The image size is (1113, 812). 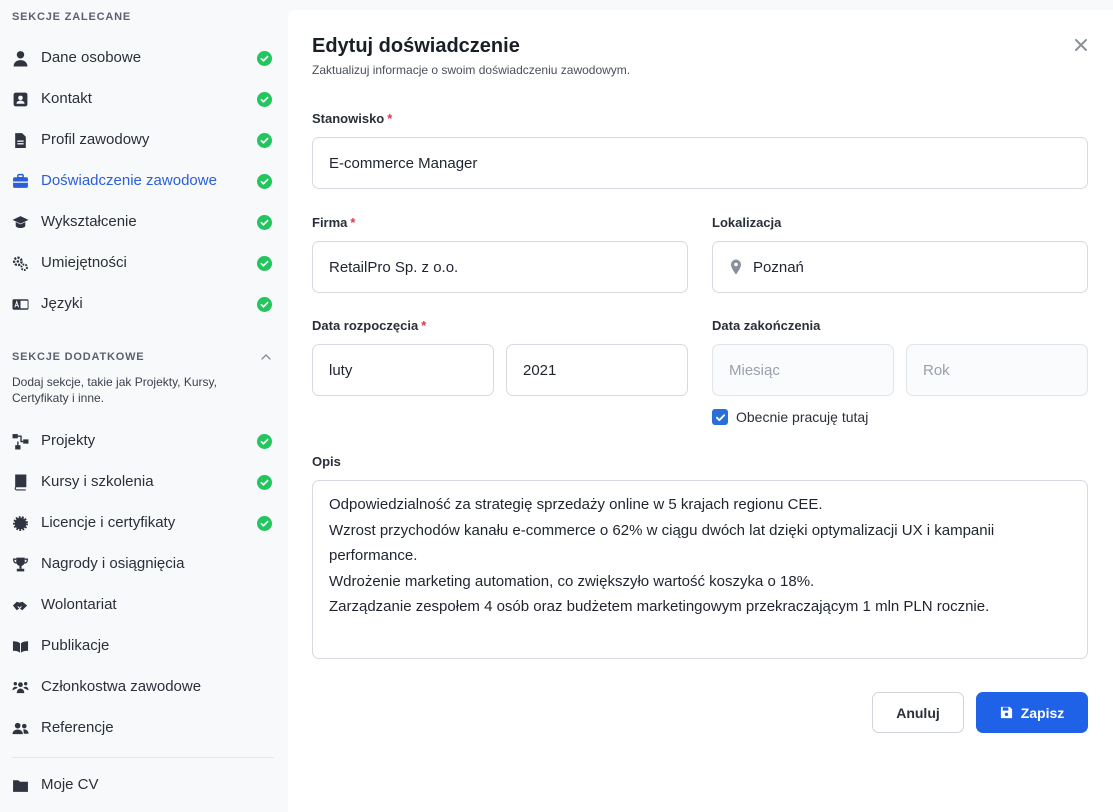 What do you see at coordinates (143, 441) in the screenshot?
I see `sidebar-item-projects: Projekty` at bounding box center [143, 441].